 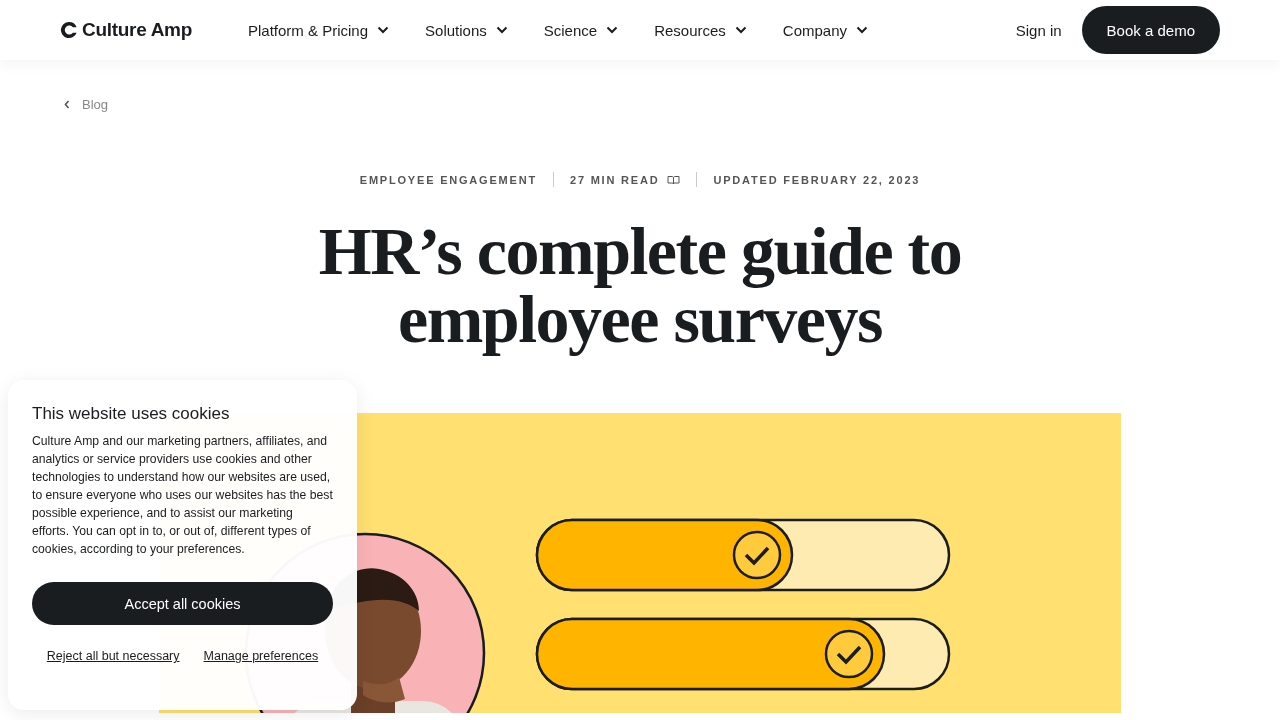 I want to click on cookie-dialog-title: This website uses cookies, so click(x=131, y=414).